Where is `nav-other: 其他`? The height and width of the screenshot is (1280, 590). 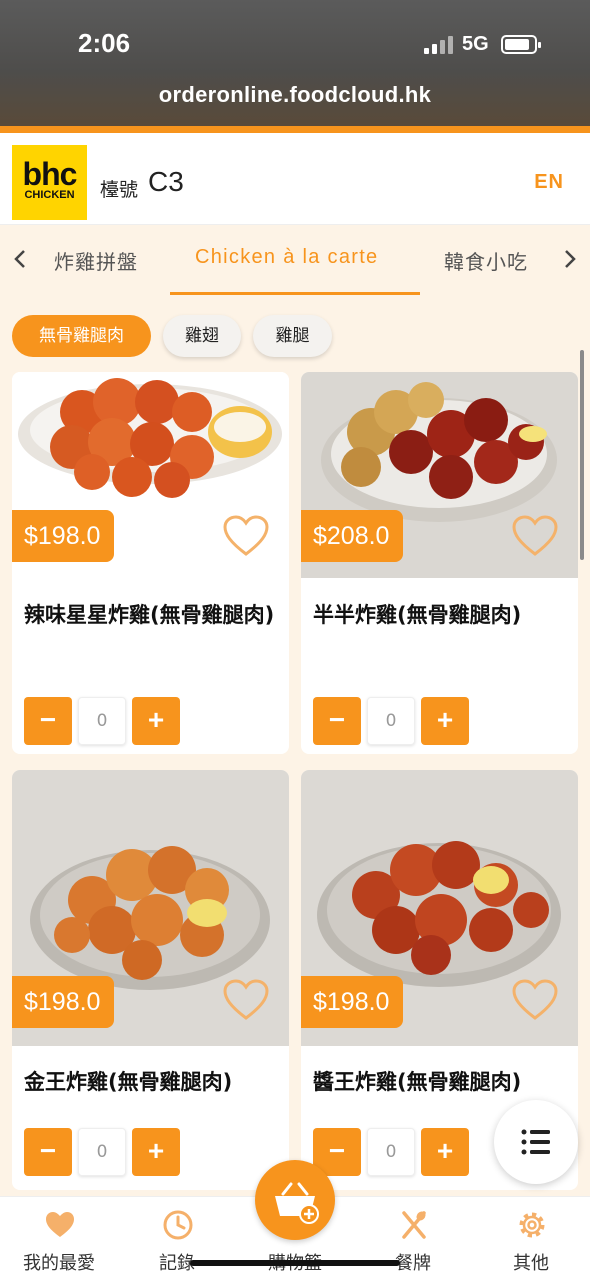
nav-other: 其他 is located at coordinates (531, 1238).